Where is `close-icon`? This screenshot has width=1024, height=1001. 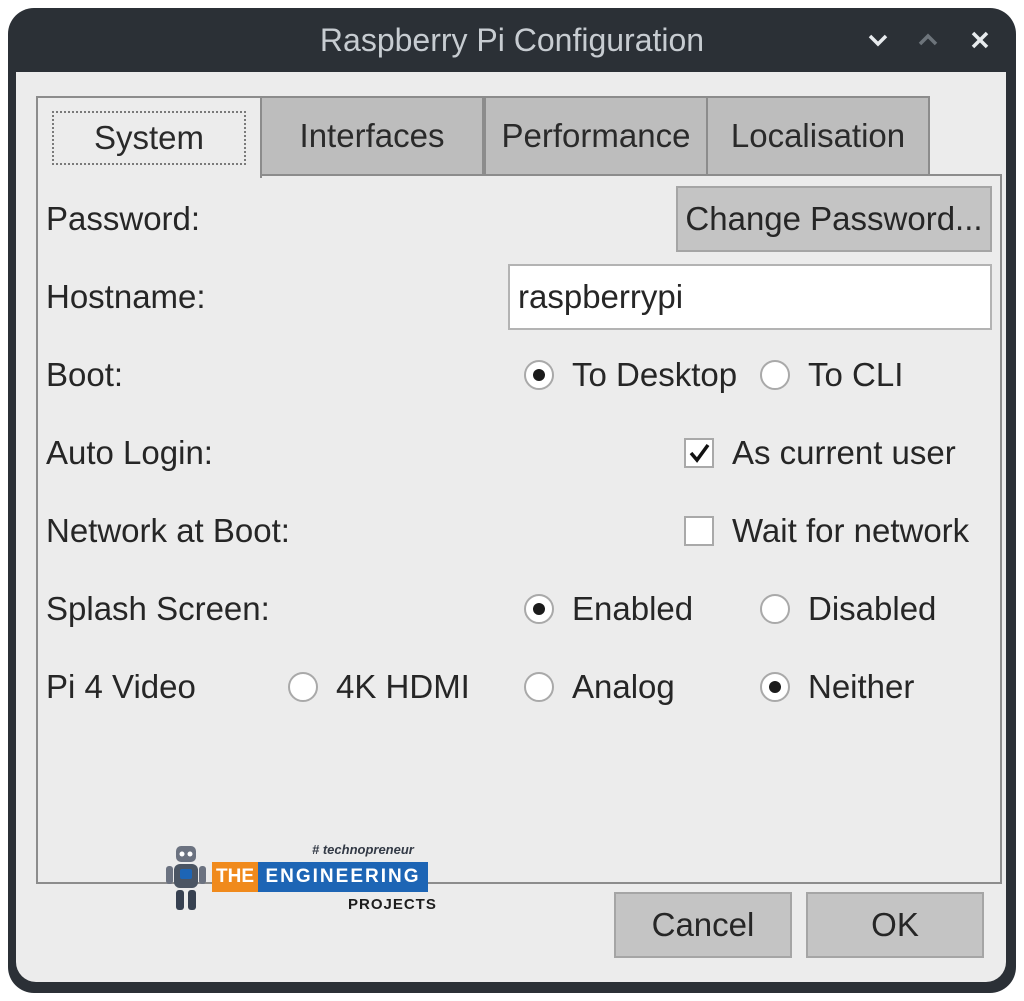
close-icon is located at coordinates (980, 40).